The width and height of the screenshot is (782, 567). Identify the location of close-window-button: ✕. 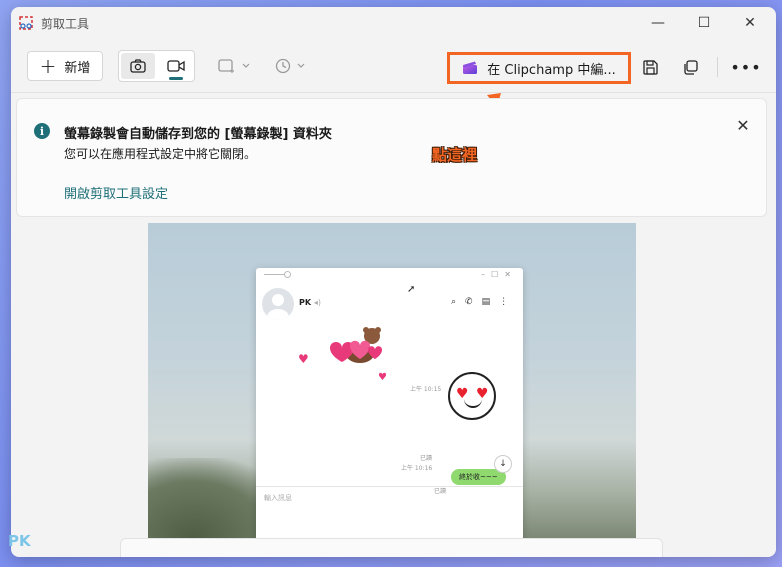
(750, 23).